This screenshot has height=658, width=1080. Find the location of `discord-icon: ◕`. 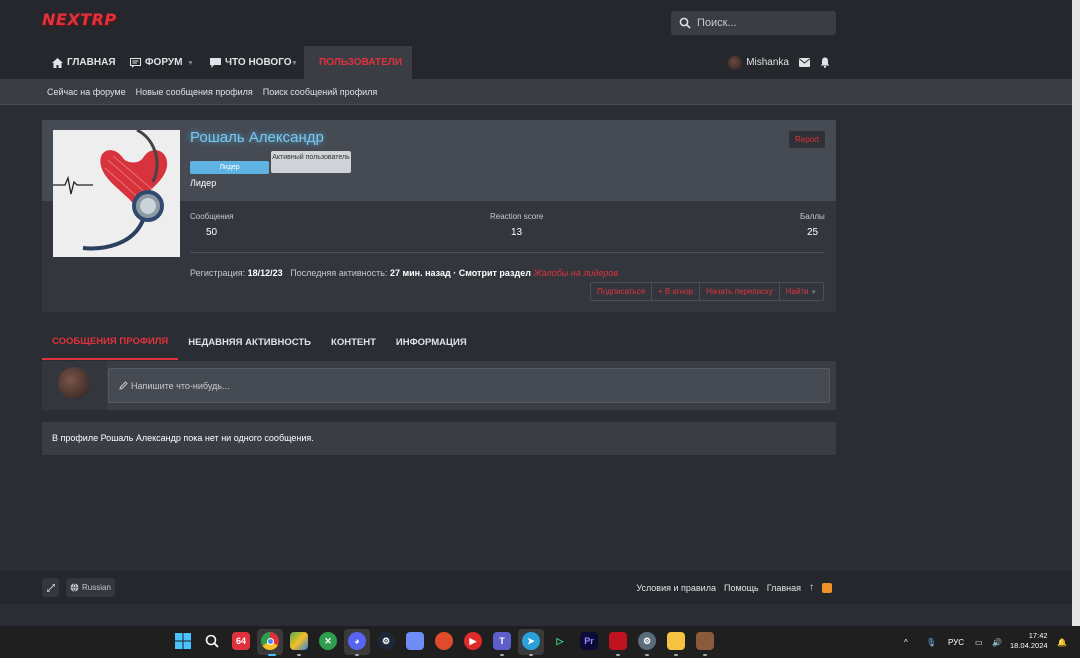

discord-icon: ◕ is located at coordinates (357, 641).